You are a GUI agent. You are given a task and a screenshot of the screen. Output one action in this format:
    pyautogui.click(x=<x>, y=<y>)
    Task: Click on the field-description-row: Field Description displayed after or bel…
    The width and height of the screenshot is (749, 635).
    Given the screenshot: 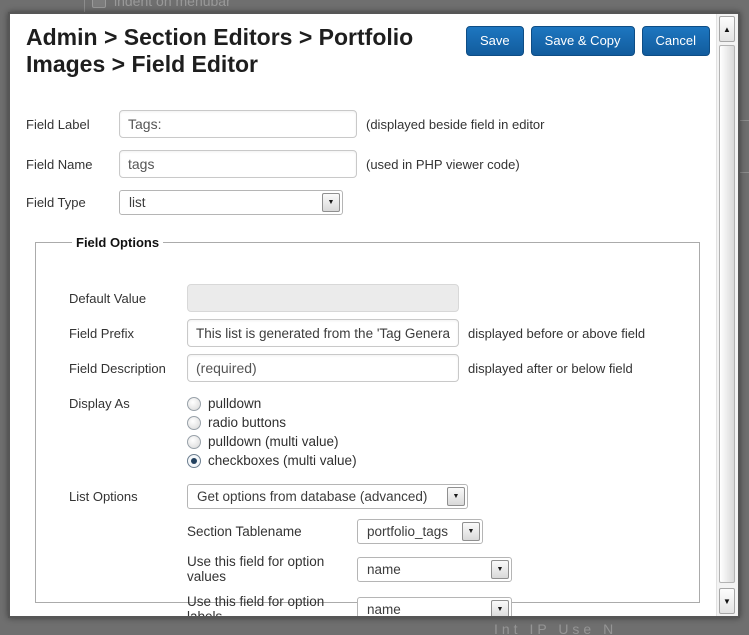 What is the action you would take?
    pyautogui.click(x=384, y=368)
    